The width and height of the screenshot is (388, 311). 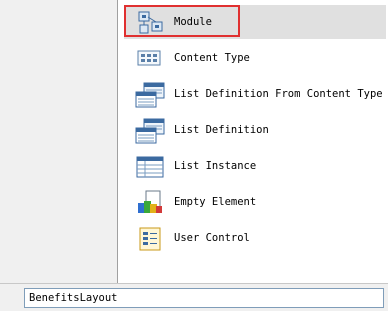 I want to click on template-item-list-definition-from-content-type: List Definition From Content Type, so click(x=255, y=94).